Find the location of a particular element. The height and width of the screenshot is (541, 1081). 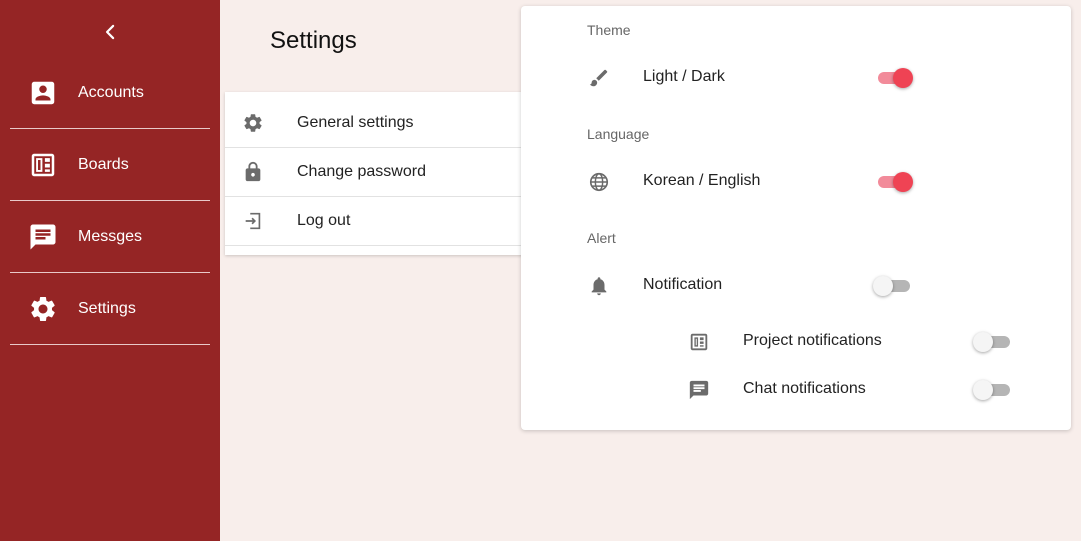

theme-label: Light / Dark is located at coordinates (684, 76).